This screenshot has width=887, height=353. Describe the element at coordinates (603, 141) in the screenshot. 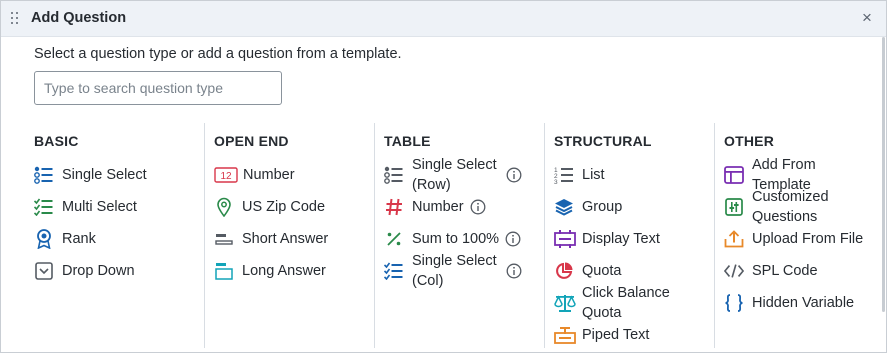

I see `column-heading: STRUCTURAL` at that location.